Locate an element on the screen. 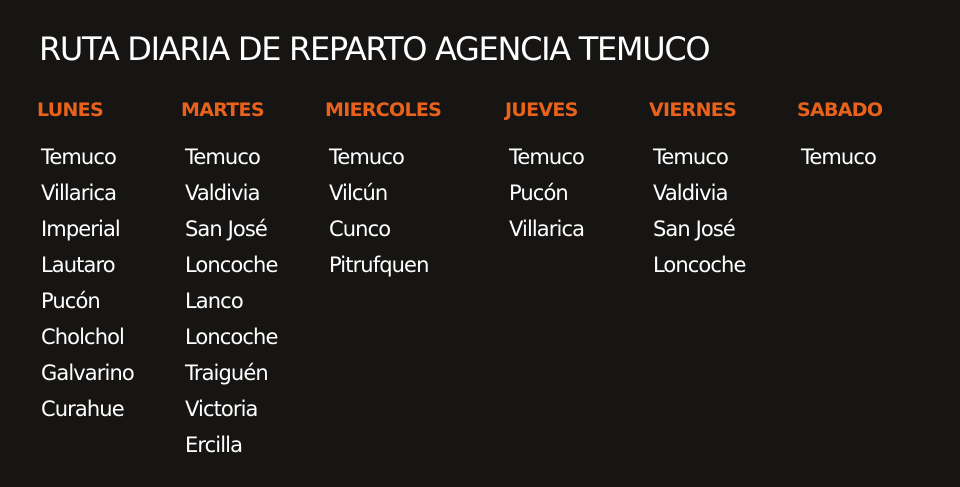 The height and width of the screenshot is (487, 960). city-item: Traiguén is located at coordinates (227, 373).